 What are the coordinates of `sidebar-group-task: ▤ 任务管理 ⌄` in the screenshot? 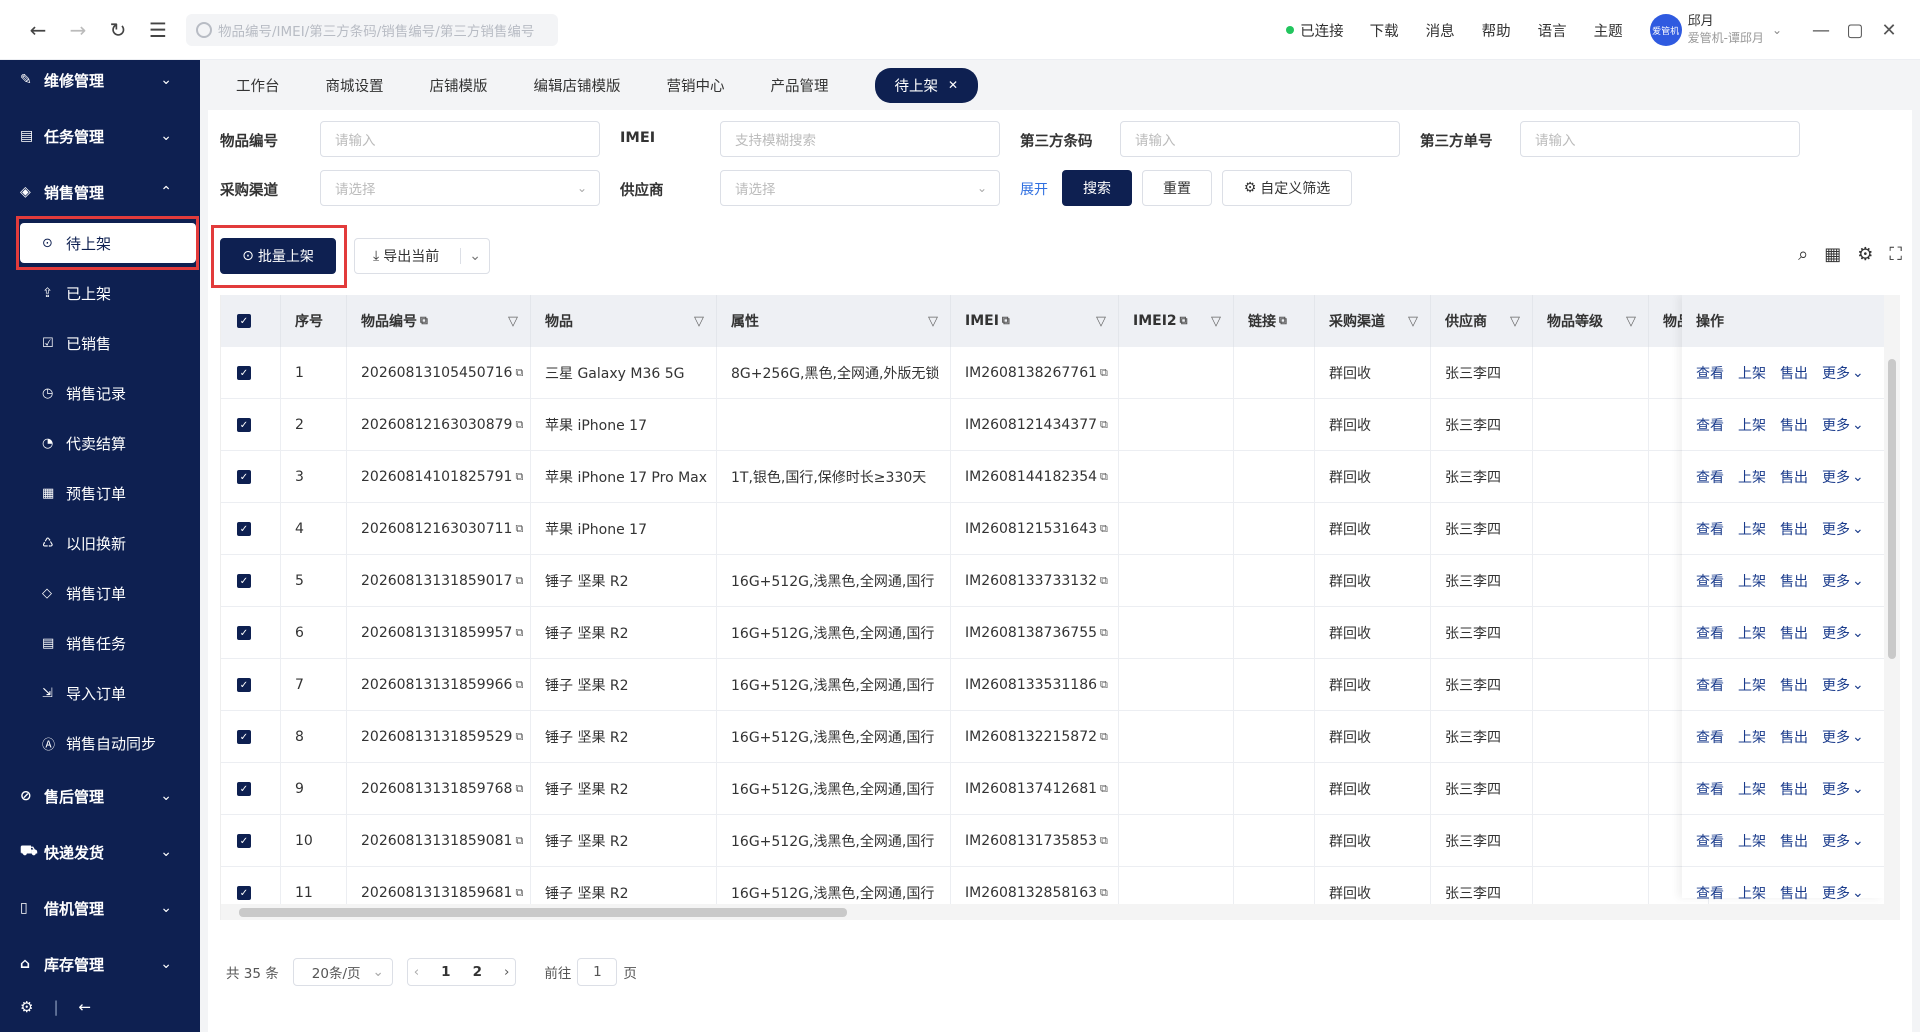 It's located at (100, 136).